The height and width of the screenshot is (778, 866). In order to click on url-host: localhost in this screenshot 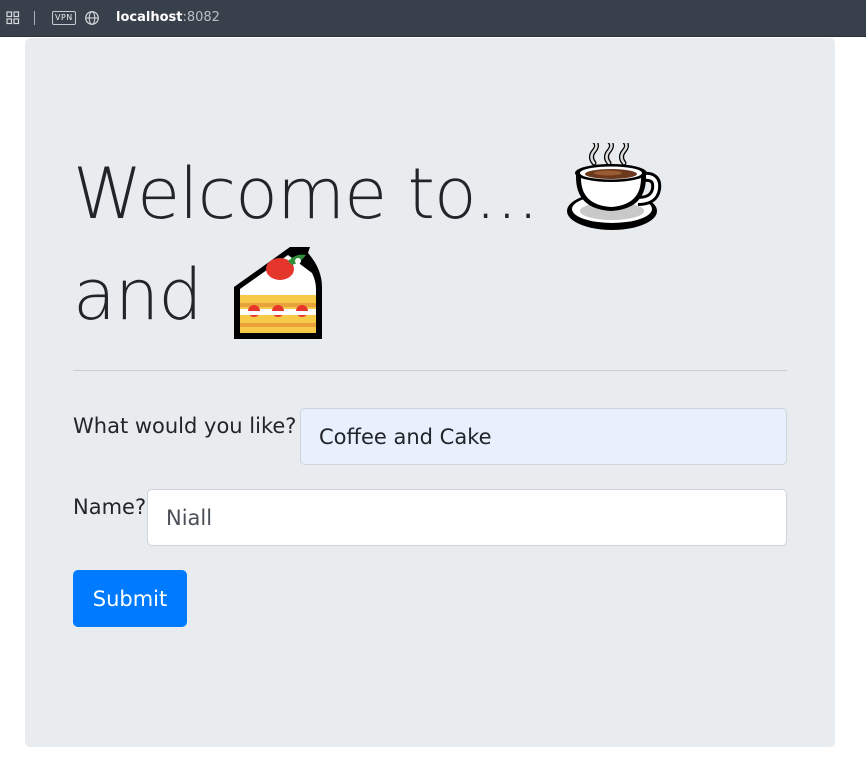, I will do `click(149, 17)`.